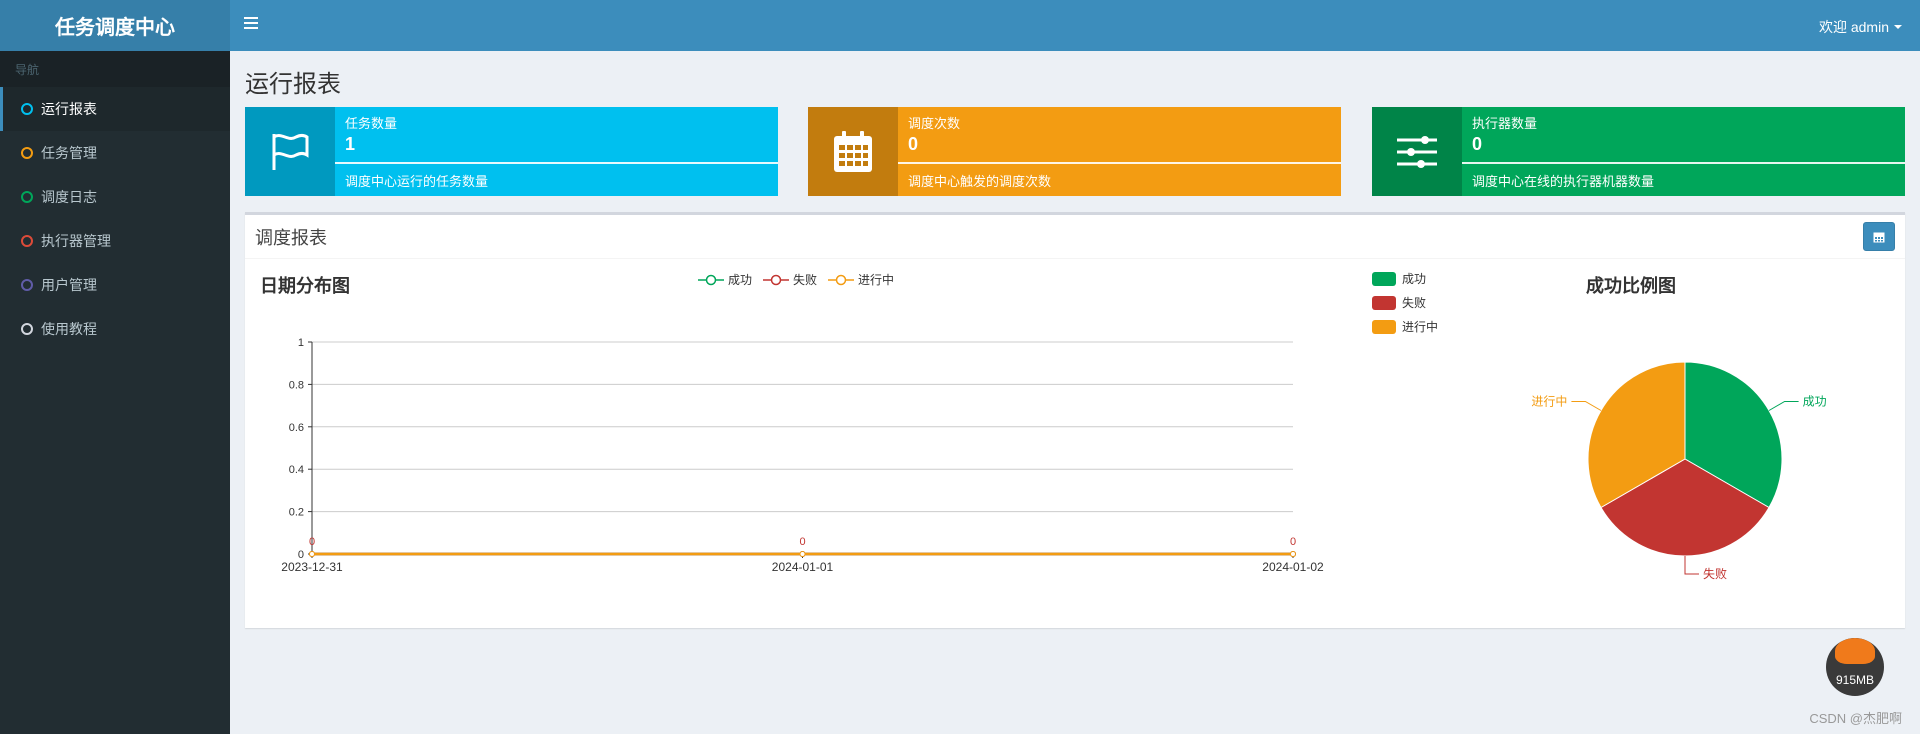 This screenshot has width=1920, height=734. I want to click on date-range-button, so click(1879, 236).